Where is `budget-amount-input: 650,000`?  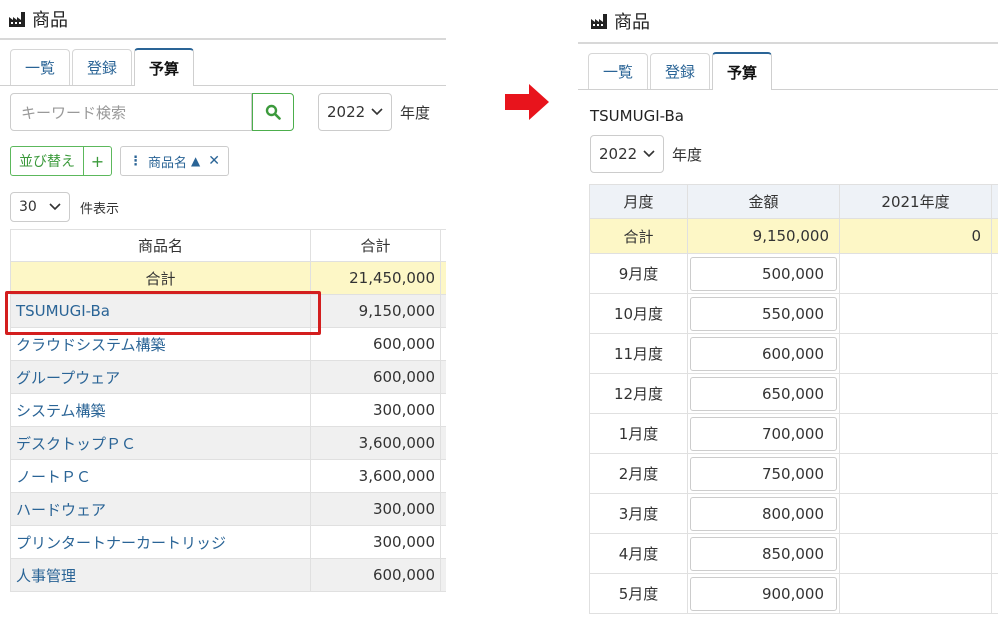
budget-amount-input: 650,000 is located at coordinates (763, 393).